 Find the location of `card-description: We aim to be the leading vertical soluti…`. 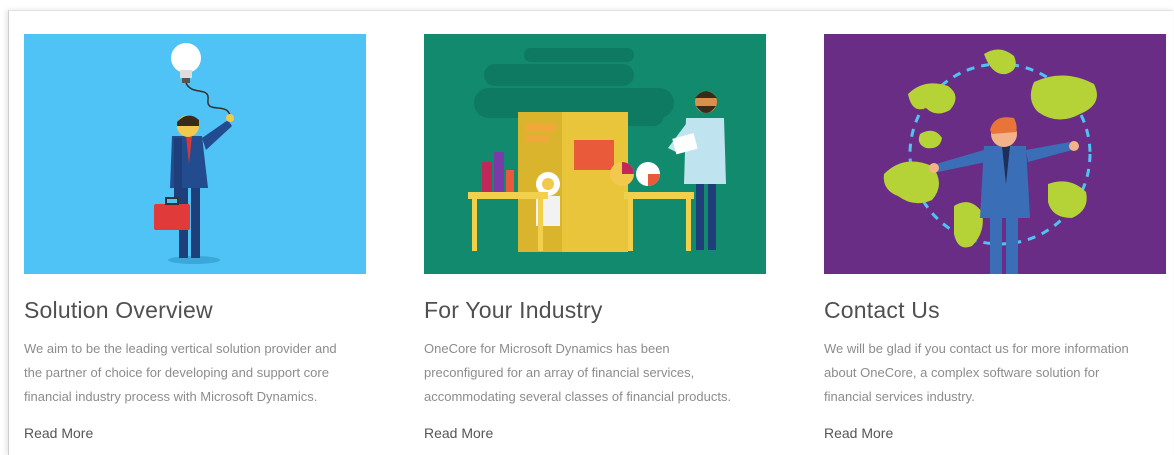

card-description: We aim to be the leading vertical soluti… is located at coordinates (195, 373).